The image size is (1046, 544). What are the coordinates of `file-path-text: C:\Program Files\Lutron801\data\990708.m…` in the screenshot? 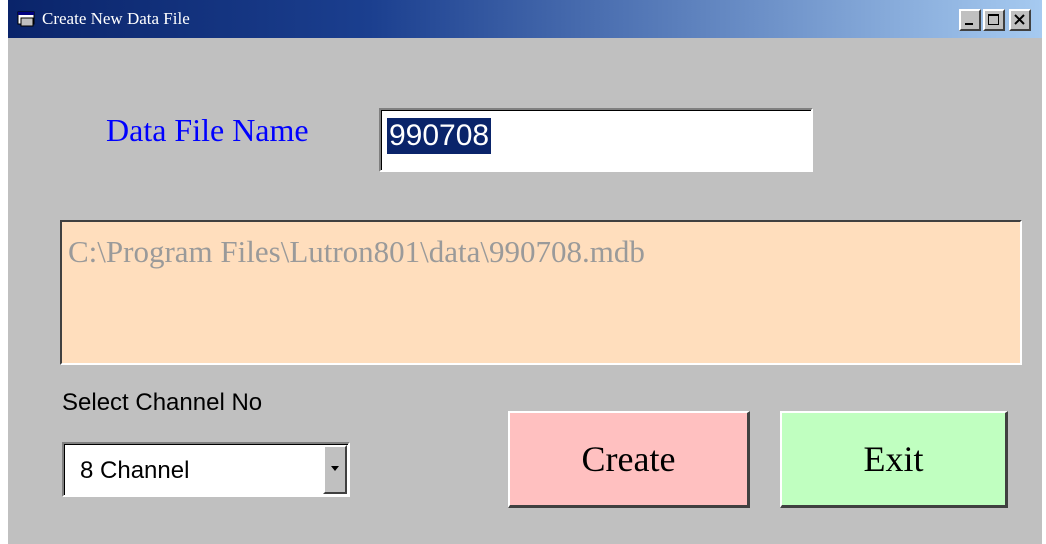 It's located at (356, 251).